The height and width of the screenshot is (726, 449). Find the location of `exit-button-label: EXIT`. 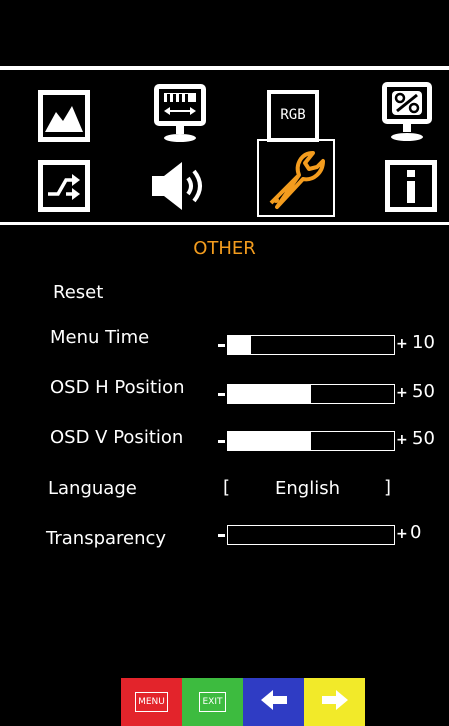

exit-button-label: EXIT is located at coordinates (212, 702).